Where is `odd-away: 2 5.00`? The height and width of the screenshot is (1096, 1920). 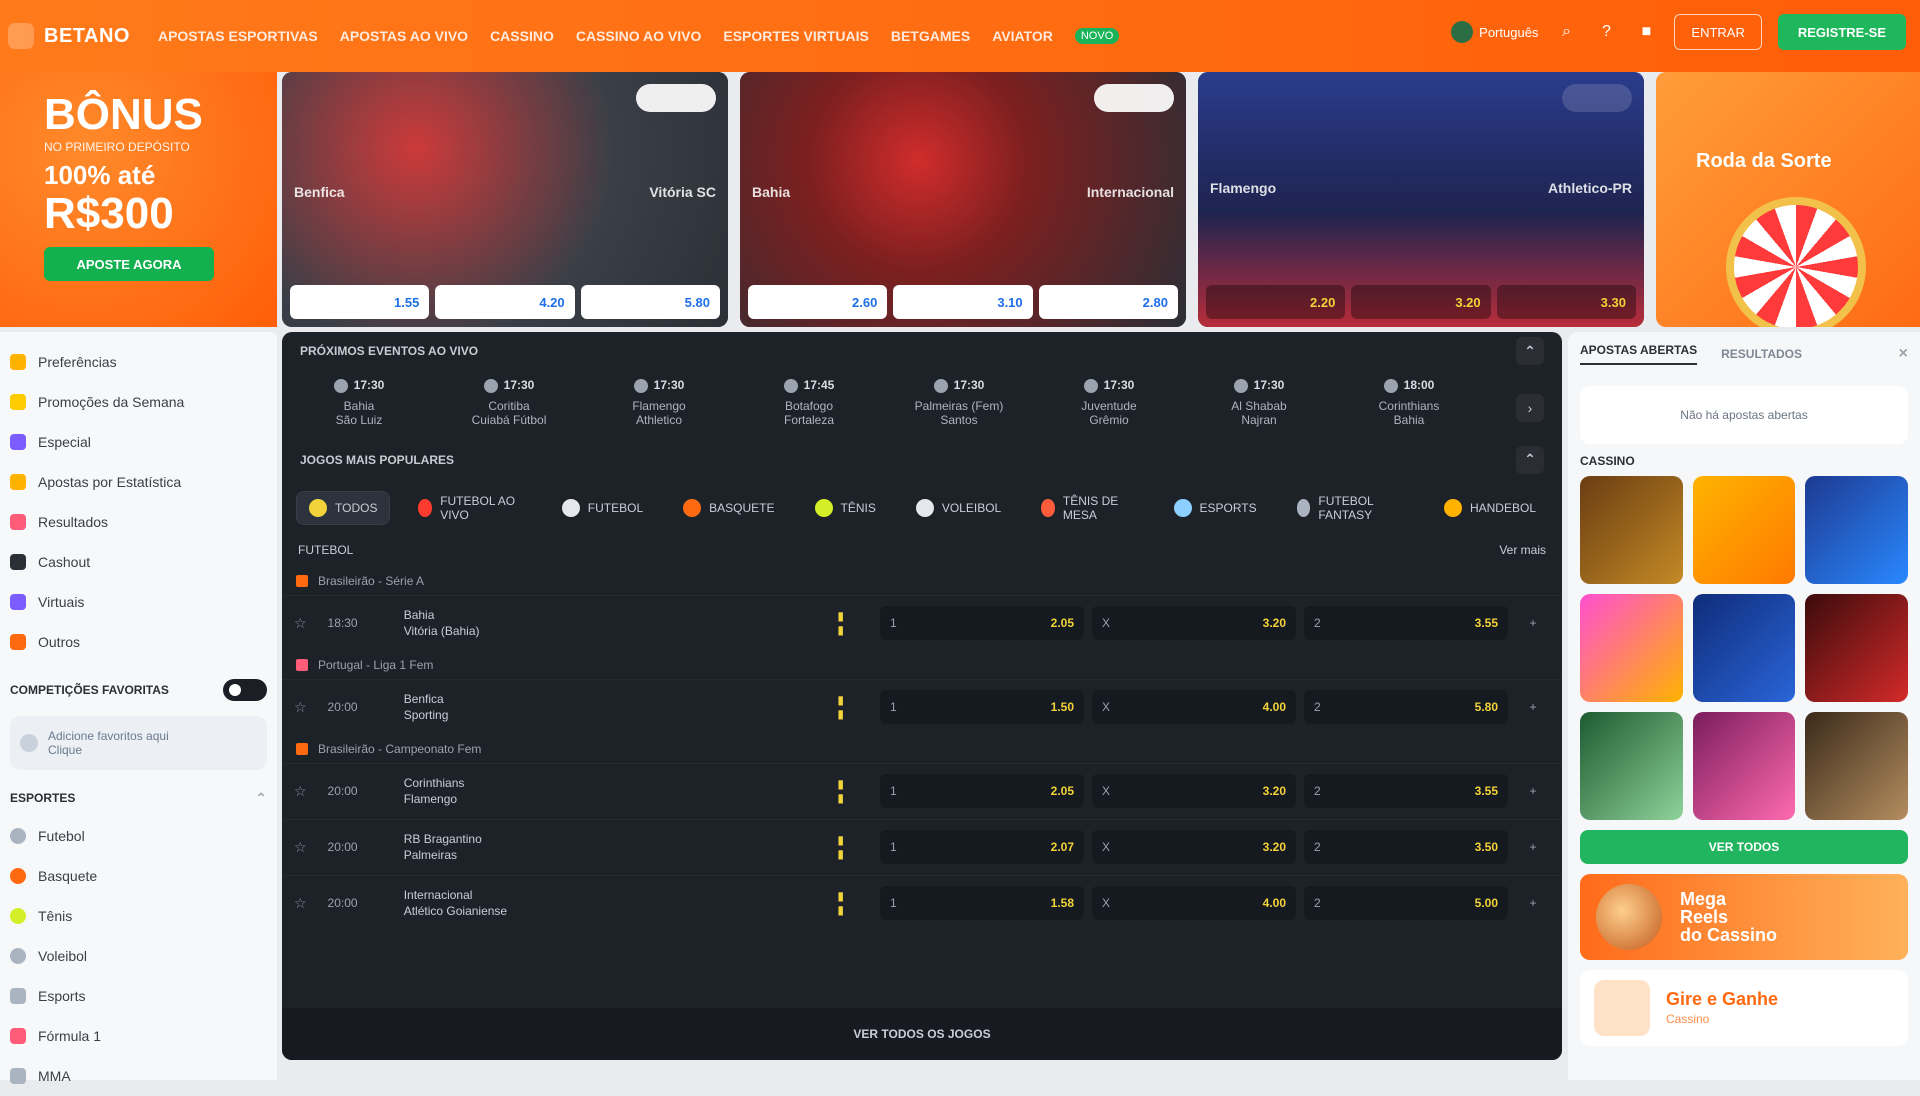
odd-away: 2 5.00 is located at coordinates (1406, 903).